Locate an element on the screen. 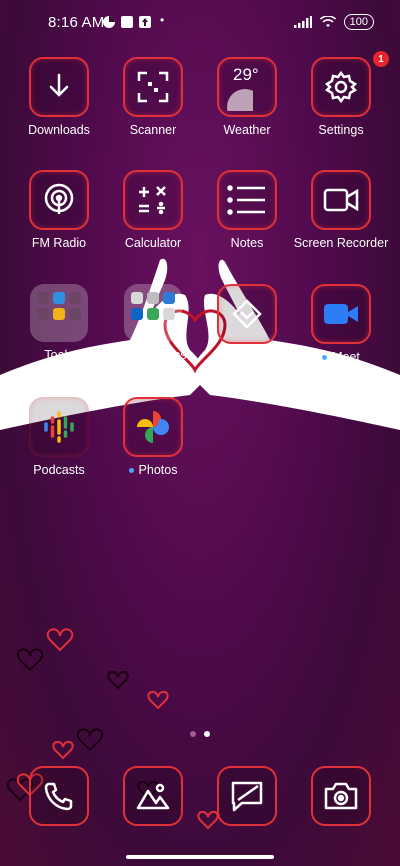 This screenshot has height=866, width=400. dock-camera is located at coordinates (341, 796).